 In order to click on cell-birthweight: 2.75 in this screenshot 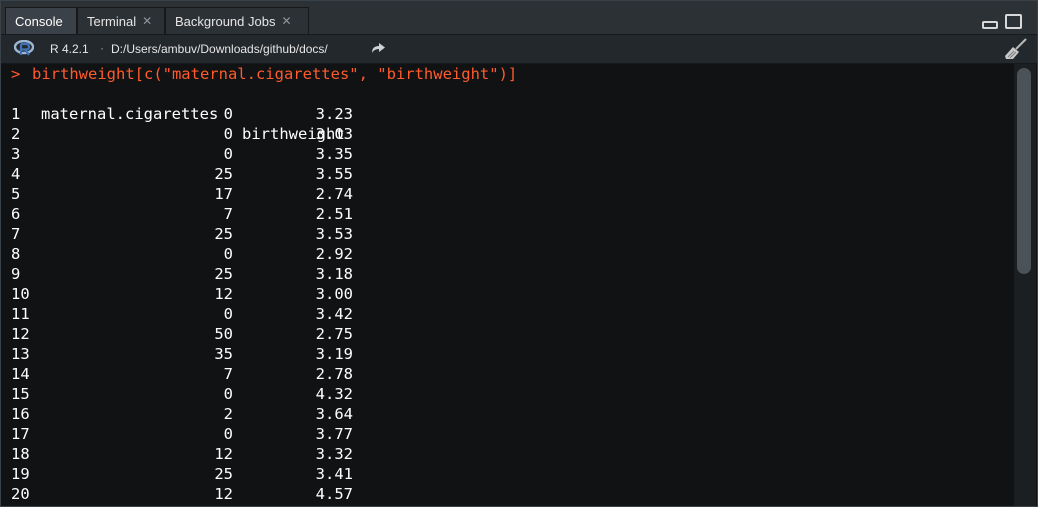, I will do `click(334, 334)`.